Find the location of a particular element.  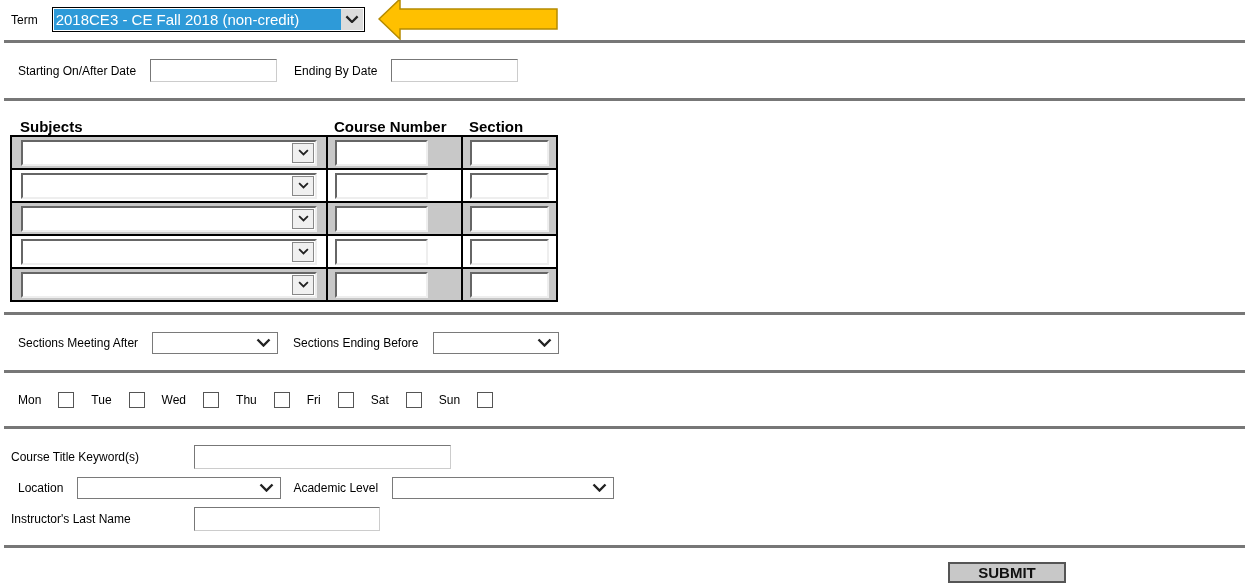

field-label: Sat is located at coordinates (379, 400).